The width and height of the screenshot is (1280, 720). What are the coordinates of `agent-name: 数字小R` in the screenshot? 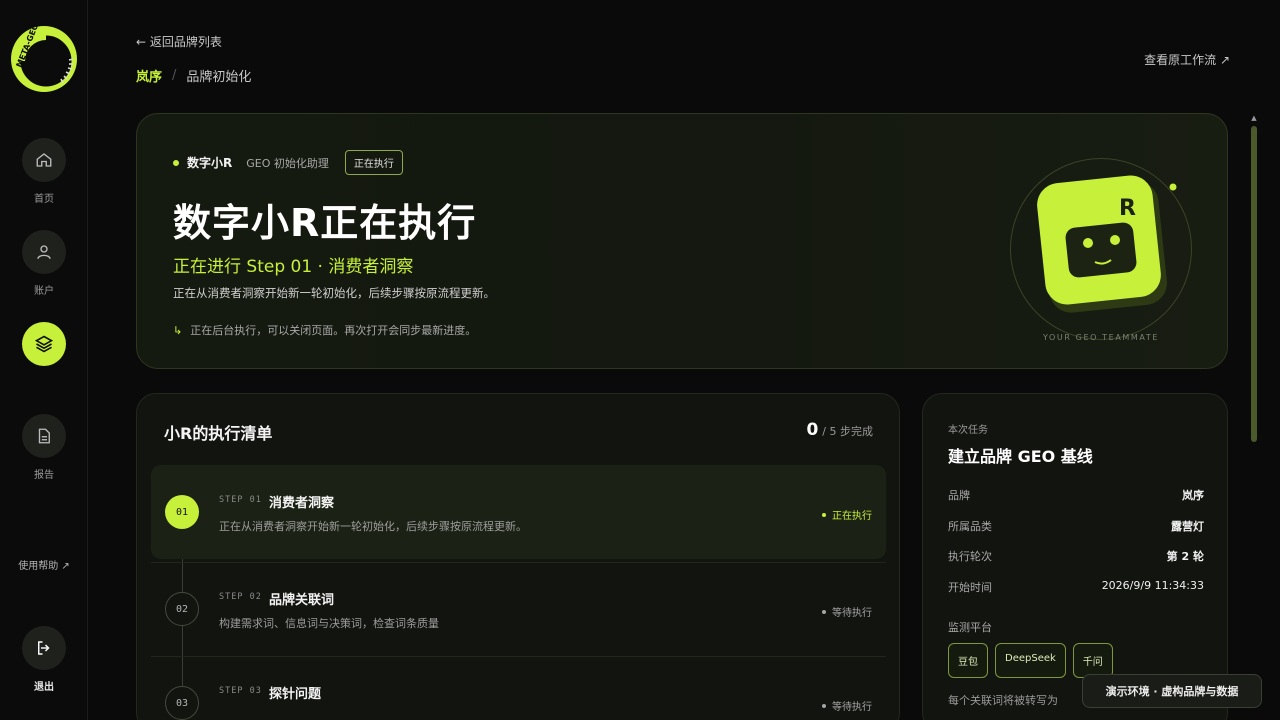 It's located at (210, 163).